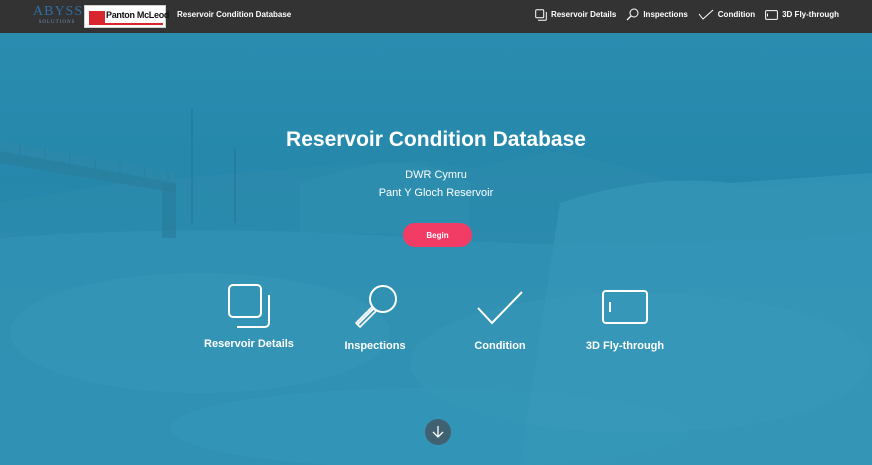 This screenshot has height=465, width=872. I want to click on nav-3d-fly-through: 3D Fly-through, so click(802, 14).